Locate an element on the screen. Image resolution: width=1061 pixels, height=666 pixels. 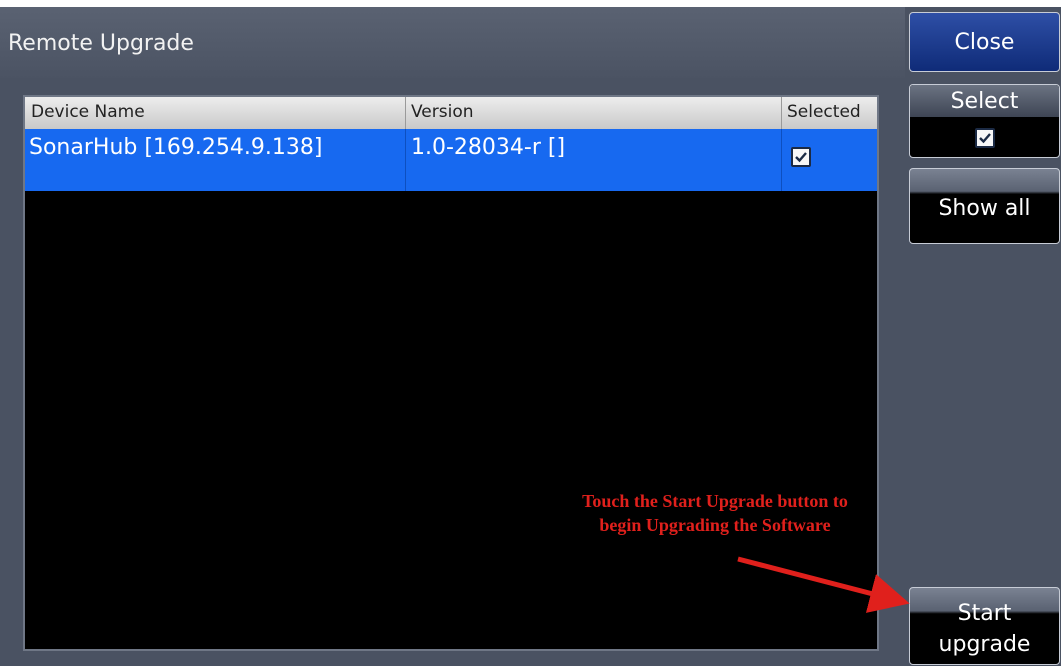
annotation-line2: begin Upgrading the Software is located at coordinates (715, 525).